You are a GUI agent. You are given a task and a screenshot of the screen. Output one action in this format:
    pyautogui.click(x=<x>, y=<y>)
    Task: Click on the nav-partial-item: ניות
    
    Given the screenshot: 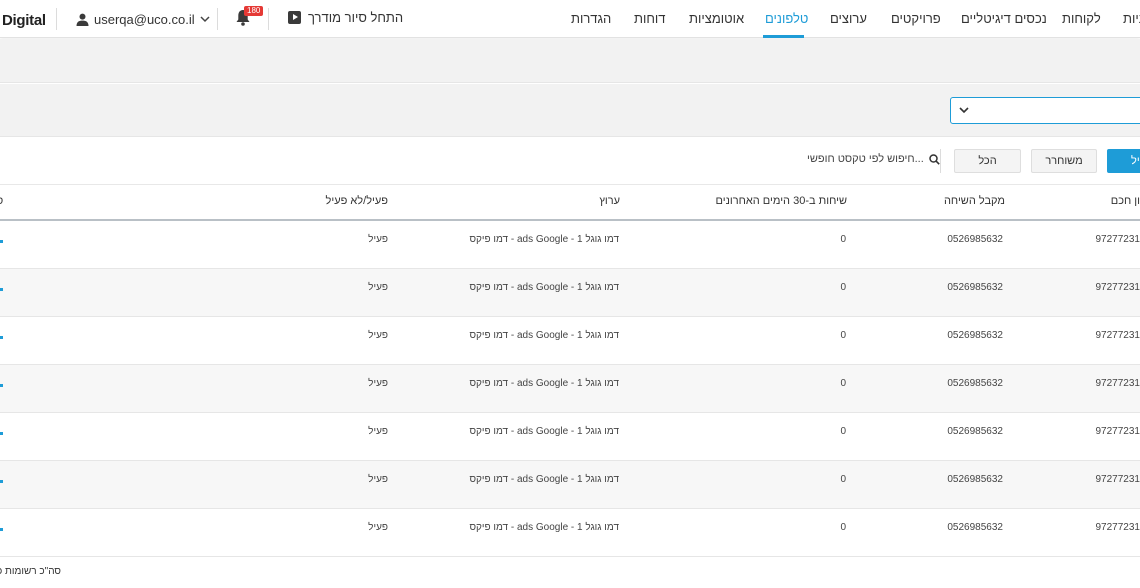 What is the action you would take?
    pyautogui.click(x=1131, y=18)
    